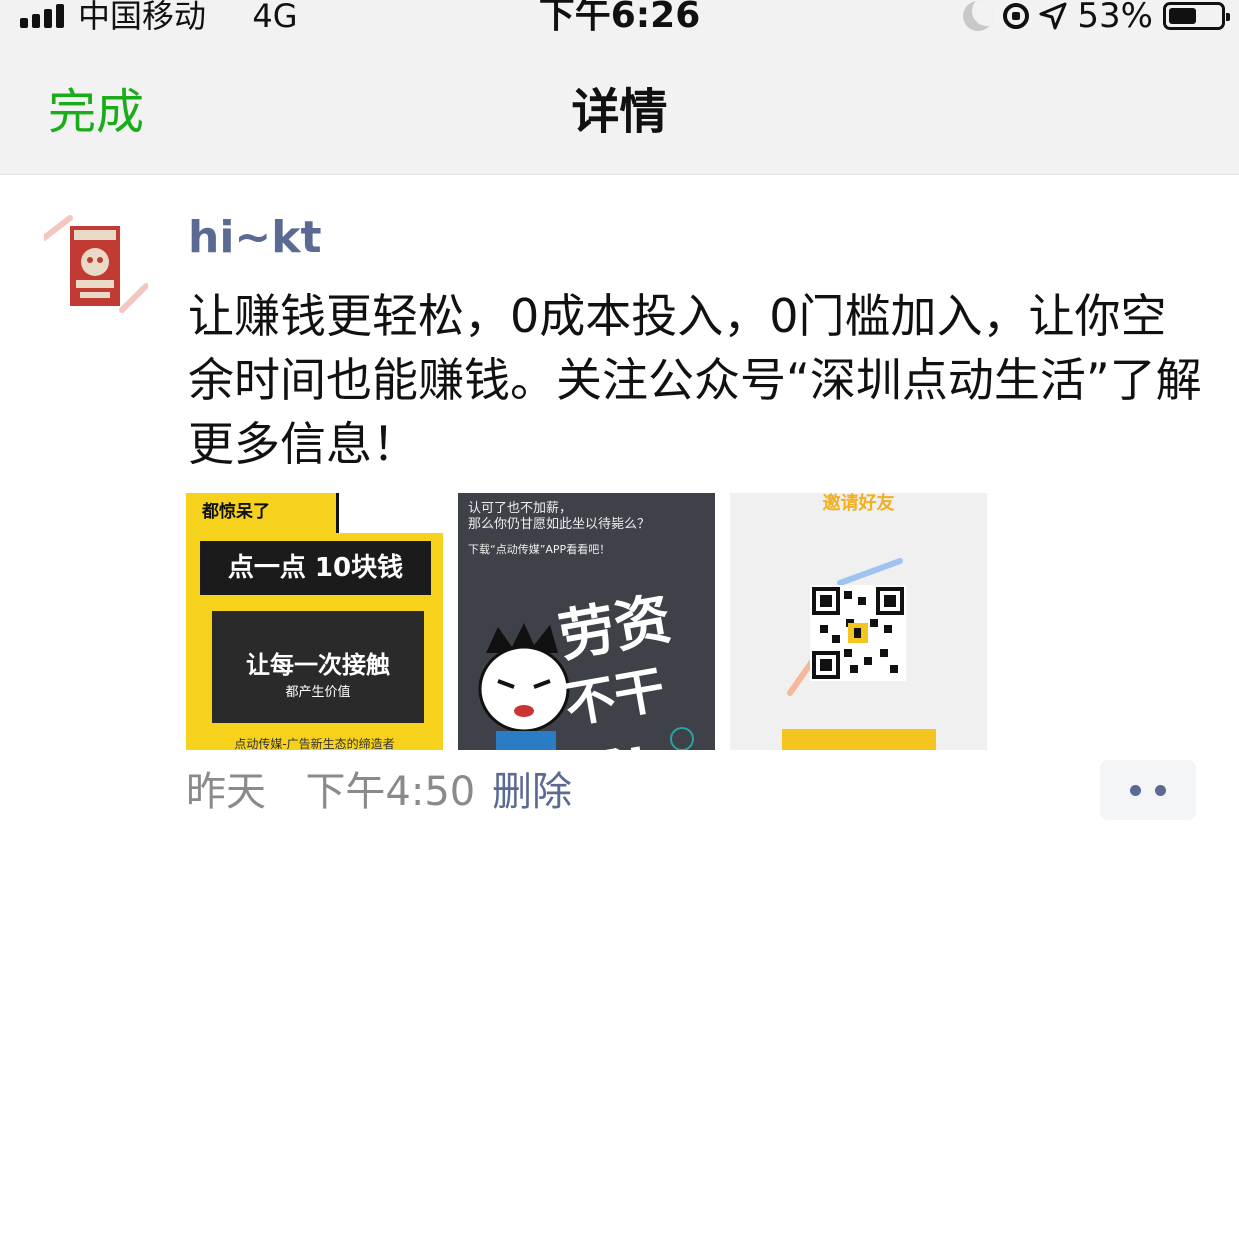  What do you see at coordinates (236, 512) in the screenshot?
I see `image1-caption-top: 都惊呆了` at bounding box center [236, 512].